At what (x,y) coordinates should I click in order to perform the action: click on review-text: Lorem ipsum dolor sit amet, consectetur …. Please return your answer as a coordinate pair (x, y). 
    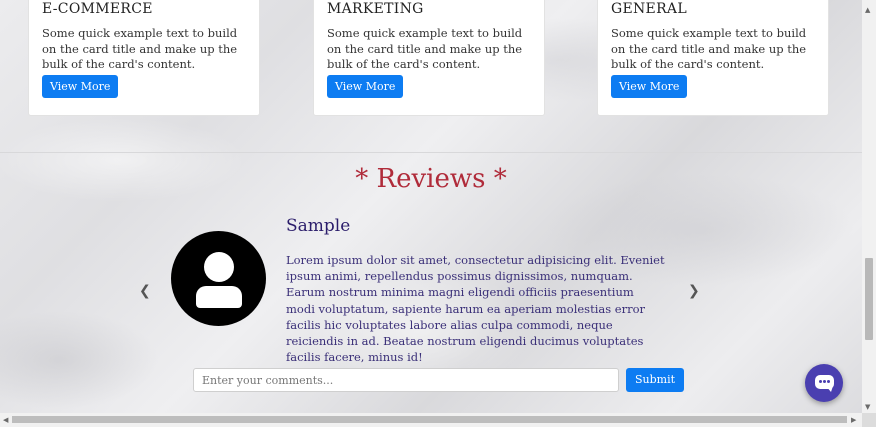
    Looking at the image, I should click on (475, 309).